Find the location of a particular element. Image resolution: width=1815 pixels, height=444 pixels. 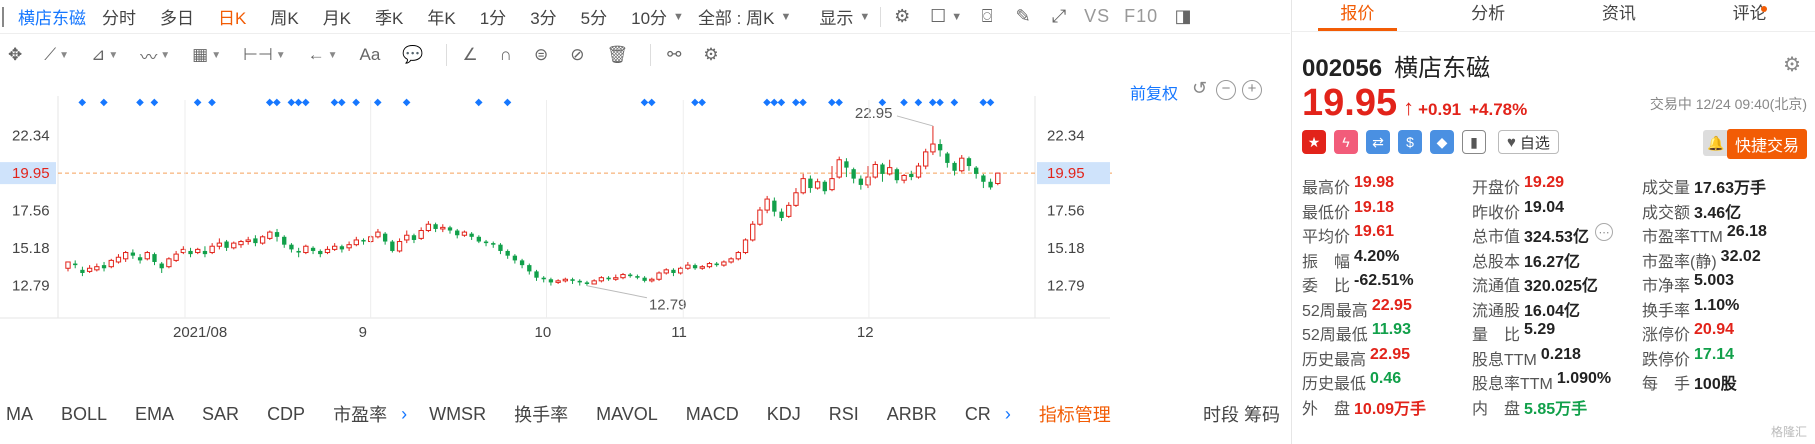

f10-button: F10 is located at coordinates (1141, 16).